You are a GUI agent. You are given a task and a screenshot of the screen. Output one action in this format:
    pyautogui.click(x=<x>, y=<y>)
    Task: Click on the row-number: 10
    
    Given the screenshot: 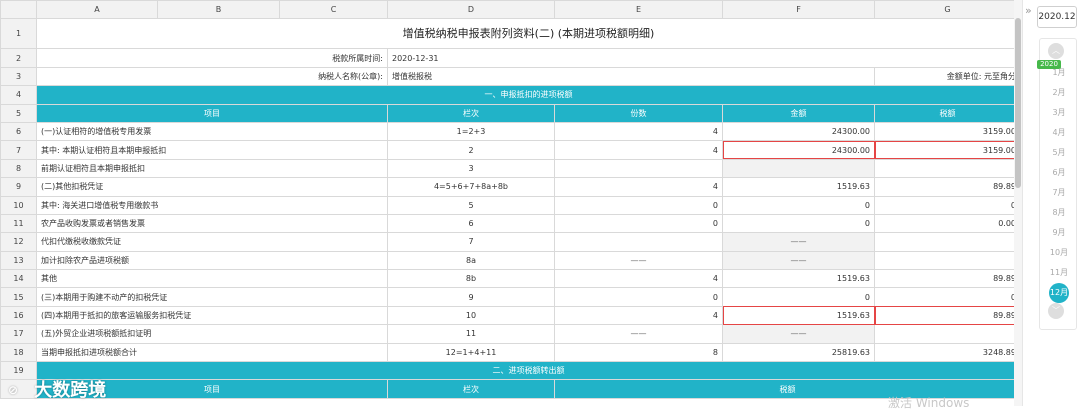 What is the action you would take?
    pyautogui.click(x=18, y=205)
    